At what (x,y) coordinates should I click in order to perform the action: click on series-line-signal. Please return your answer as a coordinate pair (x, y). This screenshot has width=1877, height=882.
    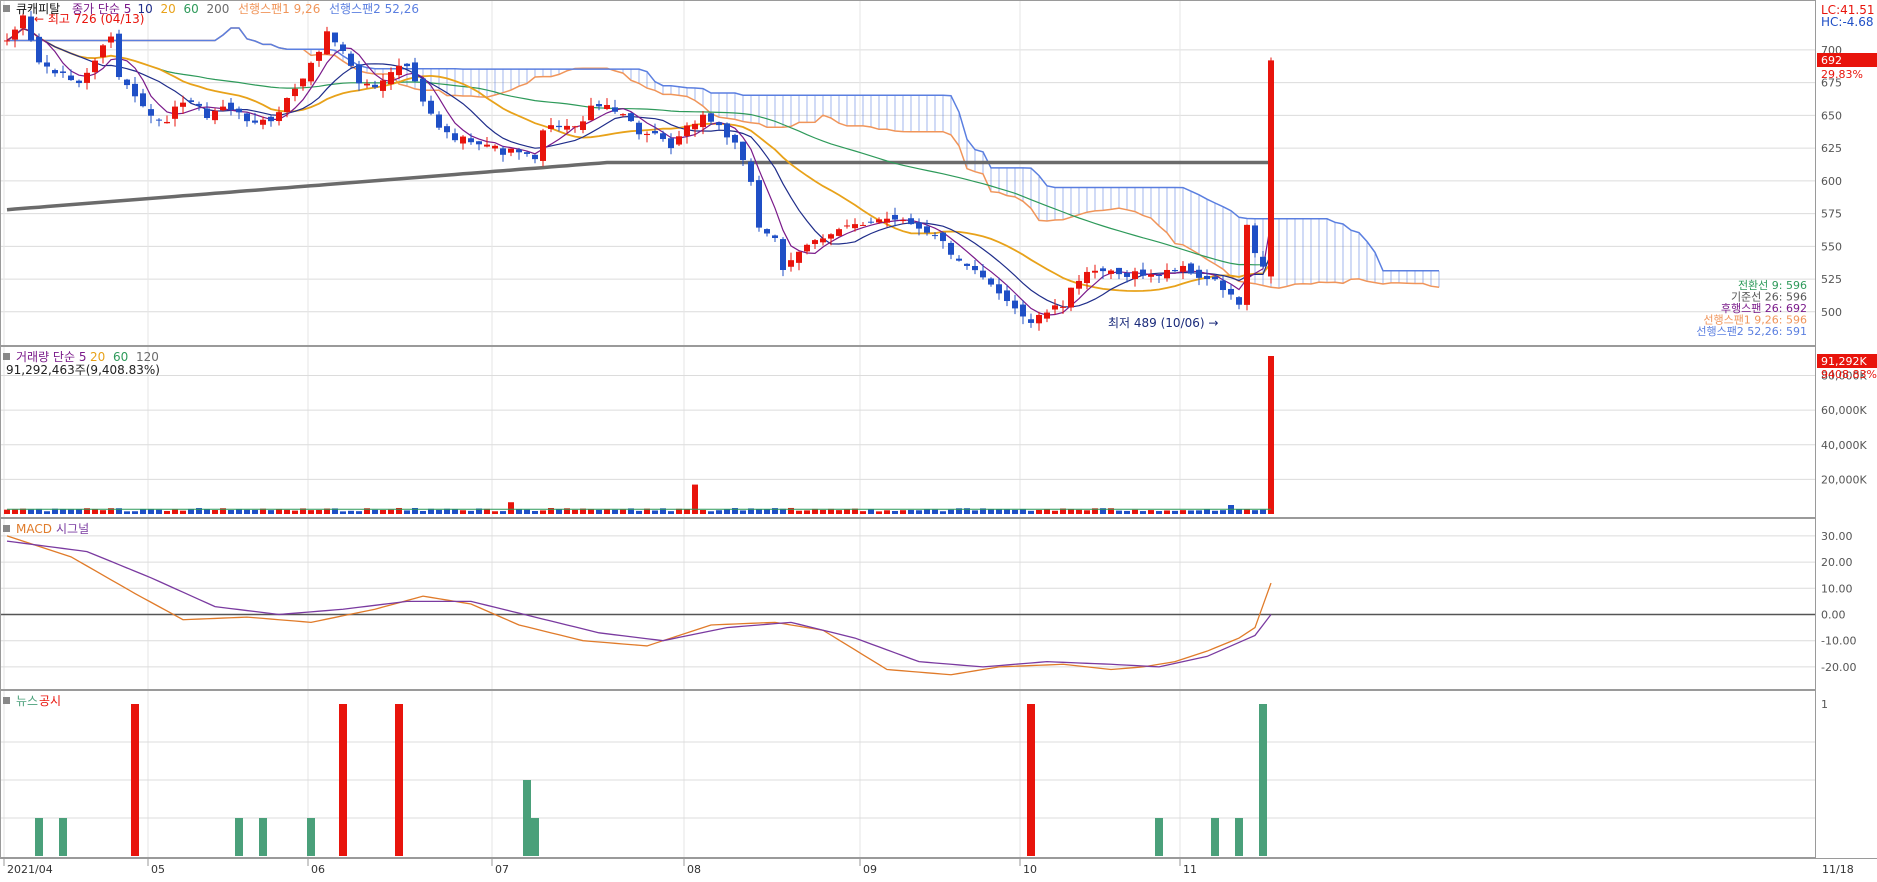
    Looking at the image, I should click on (639, 604).